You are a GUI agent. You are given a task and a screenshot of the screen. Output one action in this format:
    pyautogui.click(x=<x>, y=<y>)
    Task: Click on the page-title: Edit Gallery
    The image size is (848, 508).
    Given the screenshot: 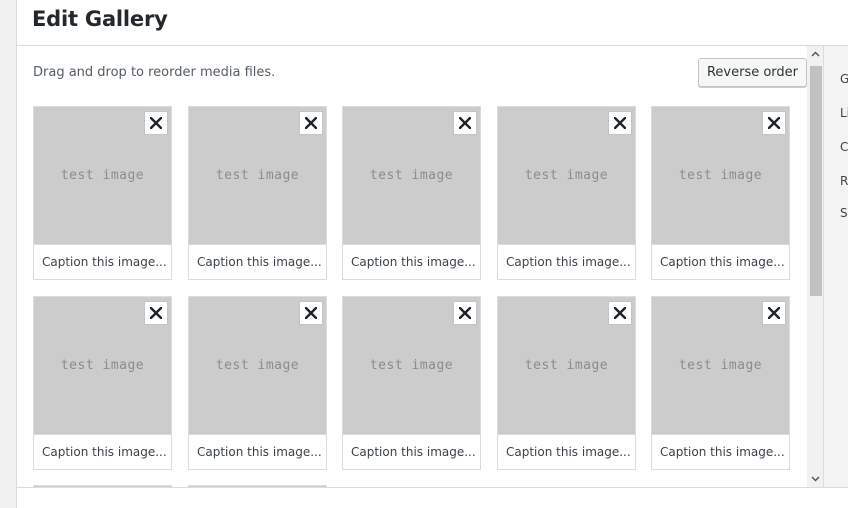 What is the action you would take?
    pyautogui.click(x=100, y=19)
    